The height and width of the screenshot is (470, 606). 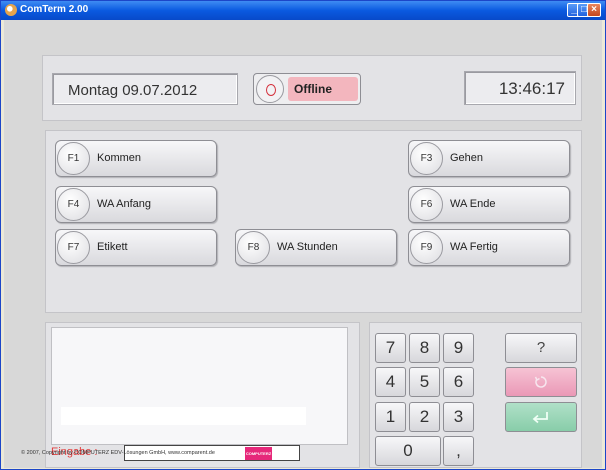 What do you see at coordinates (73, 204) in the screenshot?
I see `f4-key-badge: F4` at bounding box center [73, 204].